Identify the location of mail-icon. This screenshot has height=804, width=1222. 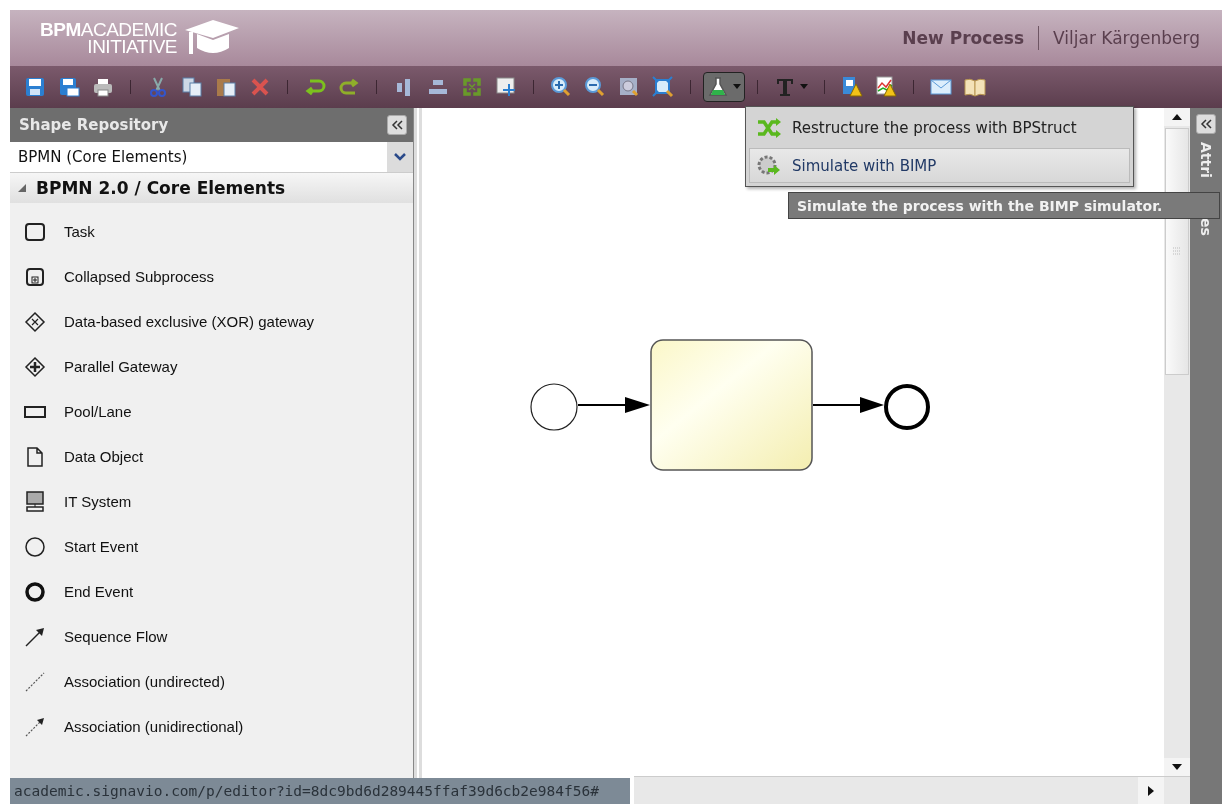
(941, 87).